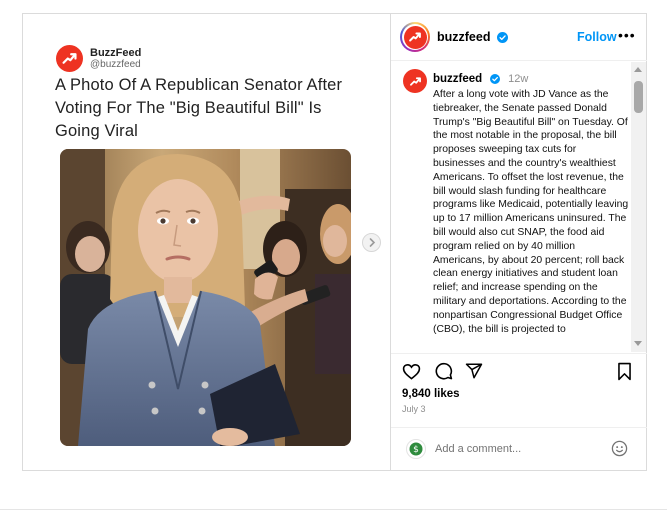 The image size is (667, 516). I want to click on post-date: July 3, so click(414, 409).